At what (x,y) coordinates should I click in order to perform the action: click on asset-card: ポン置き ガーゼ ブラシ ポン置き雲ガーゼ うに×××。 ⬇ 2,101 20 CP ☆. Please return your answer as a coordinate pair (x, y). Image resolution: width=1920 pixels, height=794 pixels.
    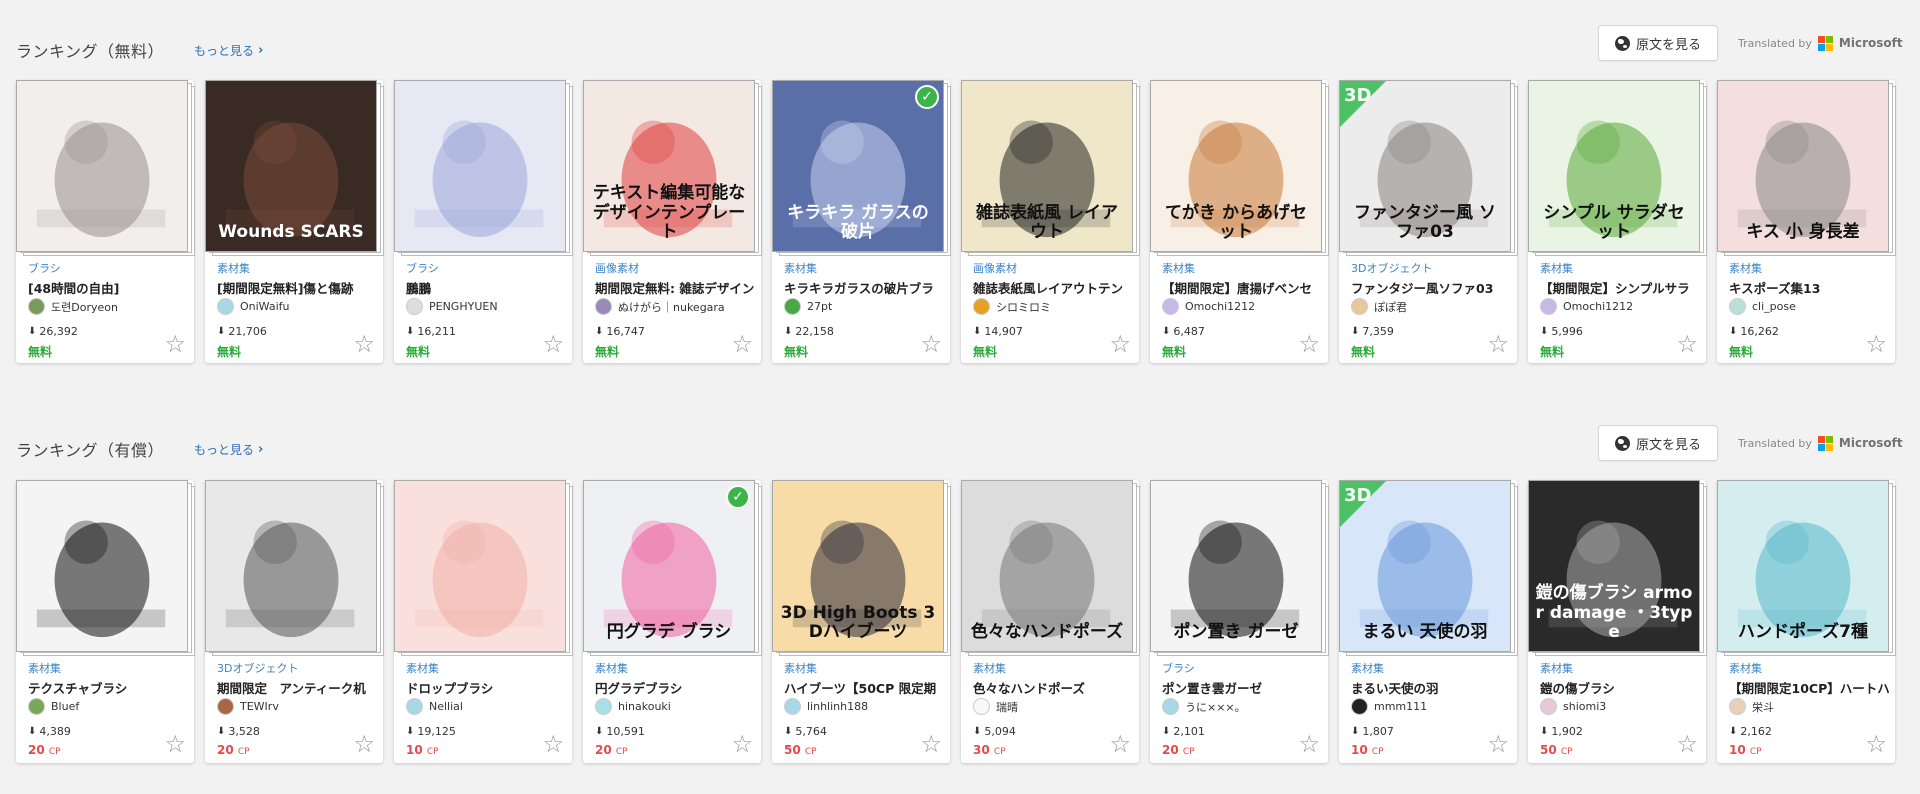
    Looking at the image, I should click on (1239, 621).